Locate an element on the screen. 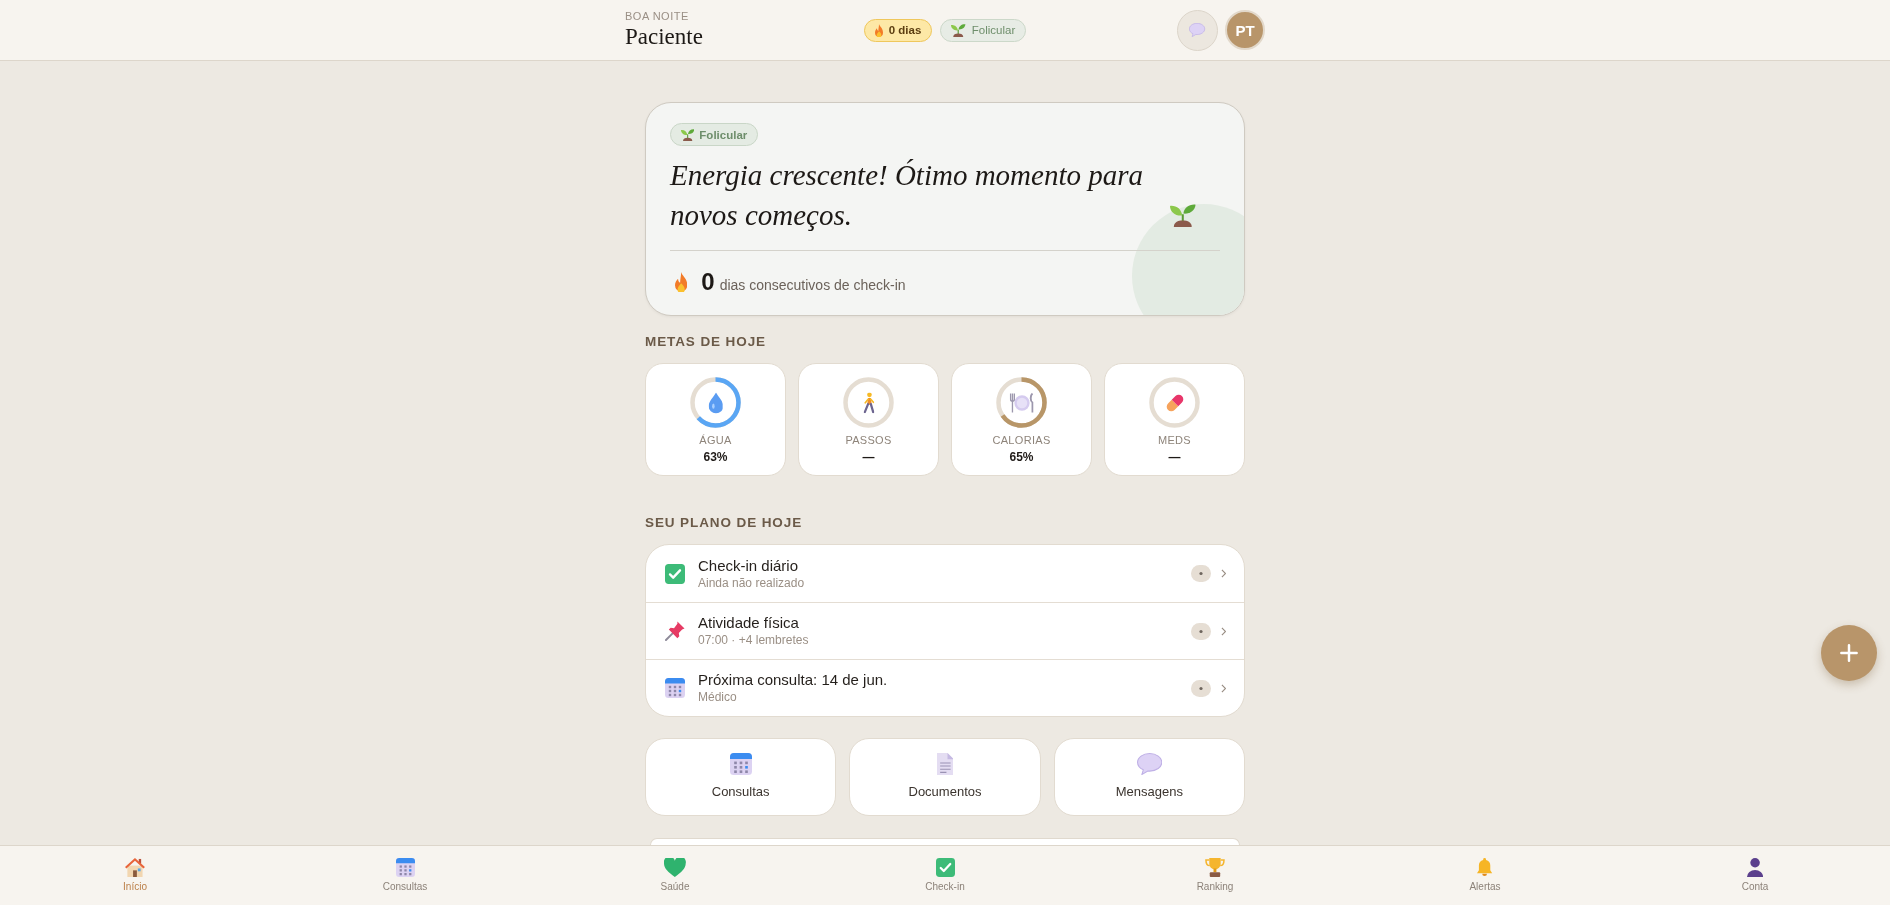 The image size is (1890, 905). nav-item: Ranking is located at coordinates (1215, 875).